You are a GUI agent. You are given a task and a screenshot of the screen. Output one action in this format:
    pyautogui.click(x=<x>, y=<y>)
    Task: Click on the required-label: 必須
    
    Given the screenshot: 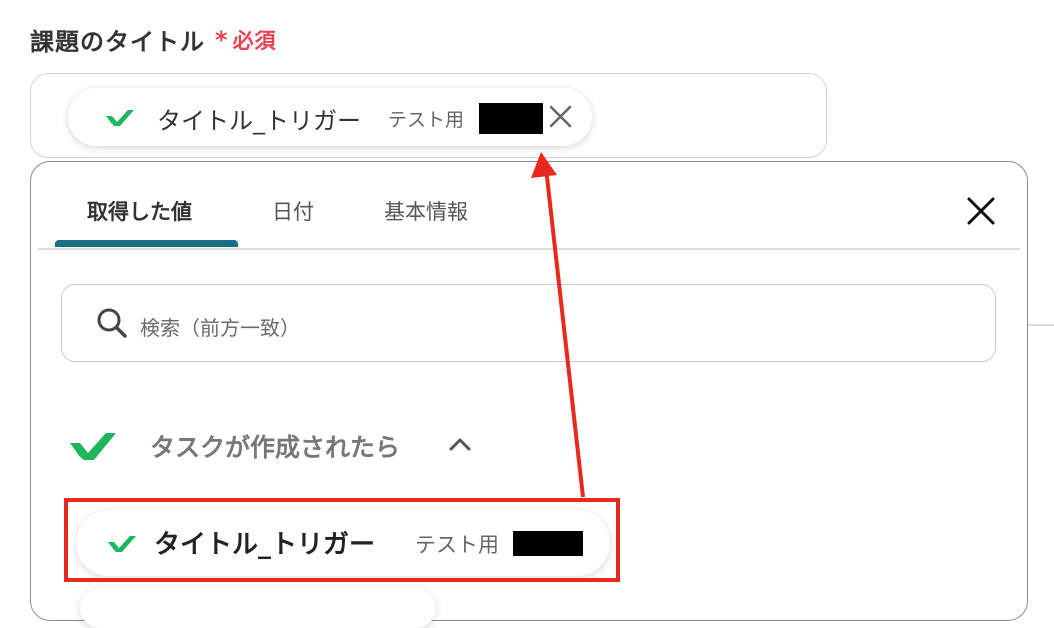 What is the action you would take?
    pyautogui.click(x=254, y=40)
    